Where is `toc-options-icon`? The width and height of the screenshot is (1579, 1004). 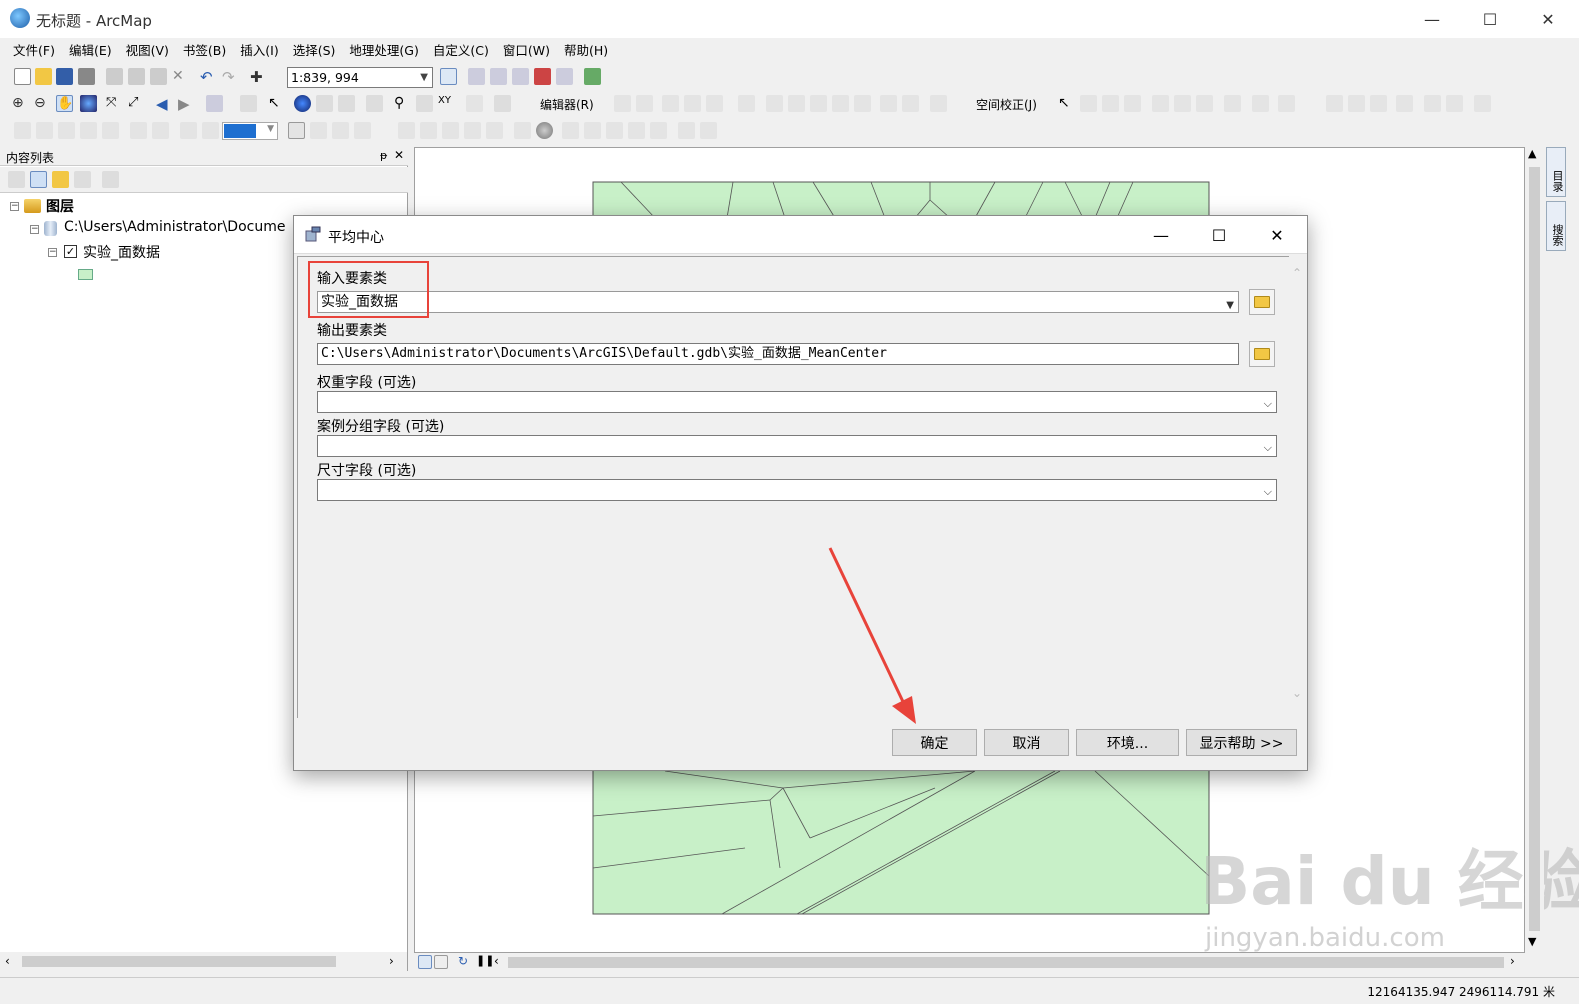 toc-options-icon is located at coordinates (110, 179).